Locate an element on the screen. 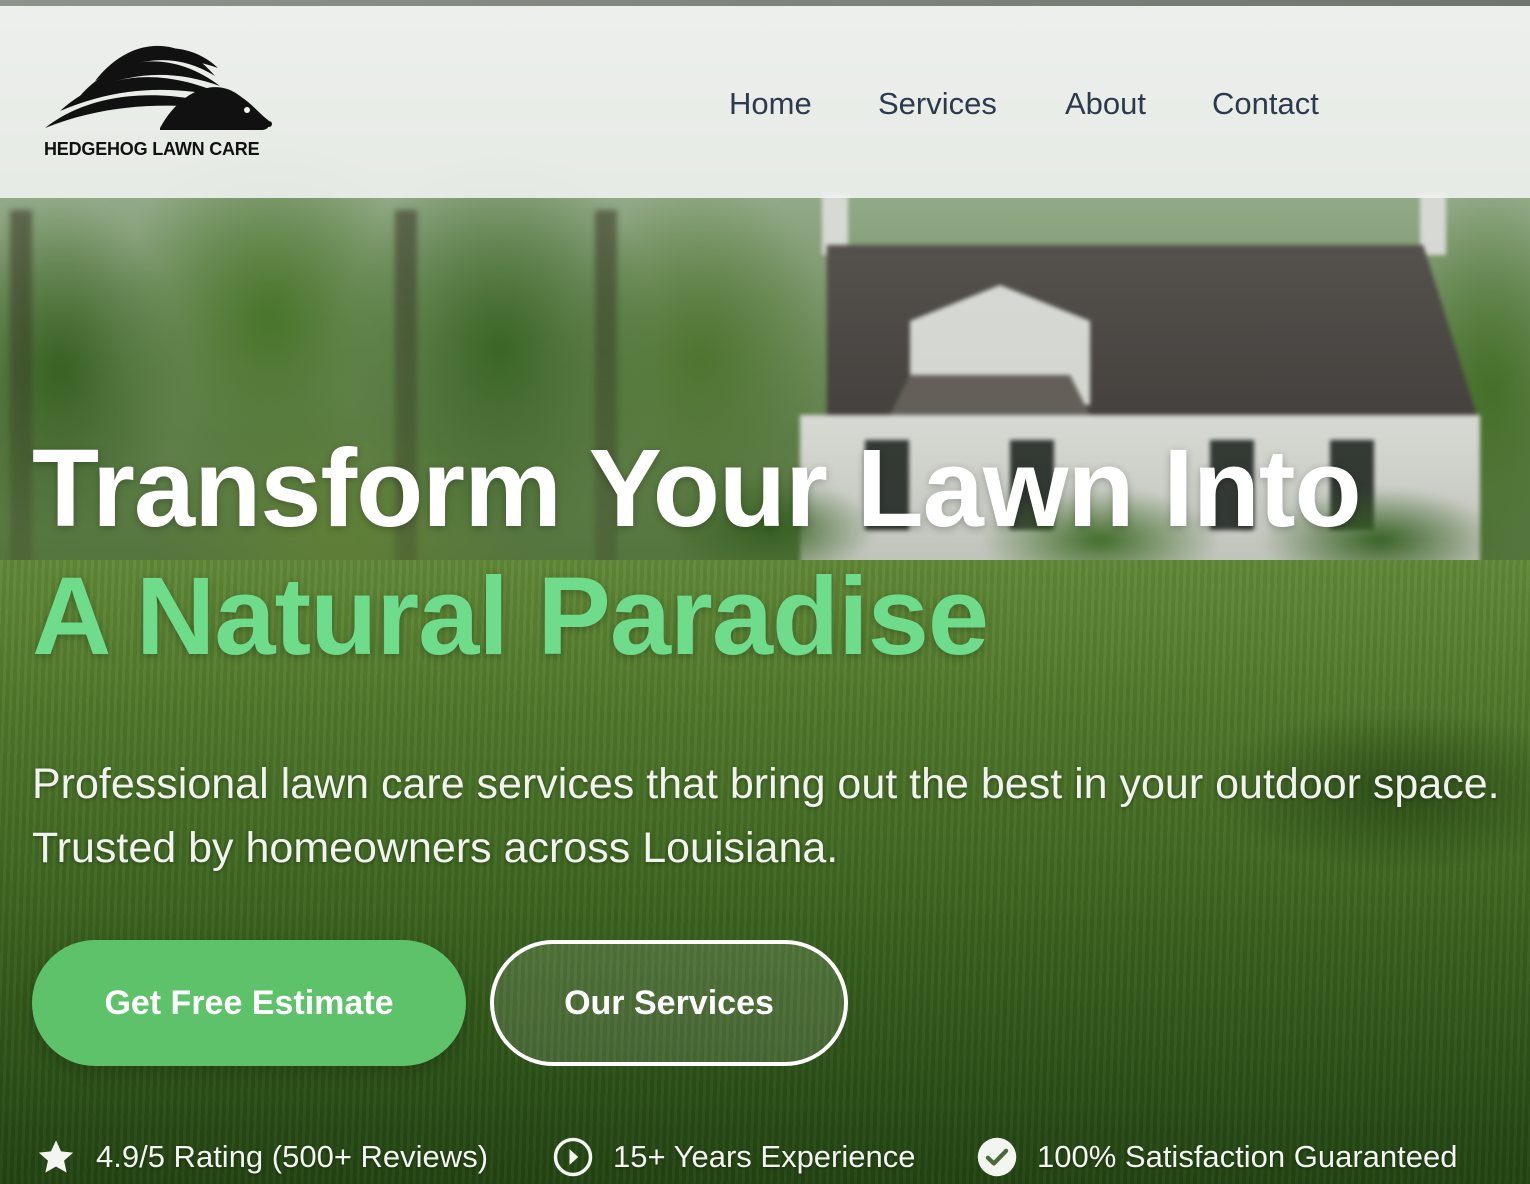  our-services-button: Our Services is located at coordinates (669, 1003).